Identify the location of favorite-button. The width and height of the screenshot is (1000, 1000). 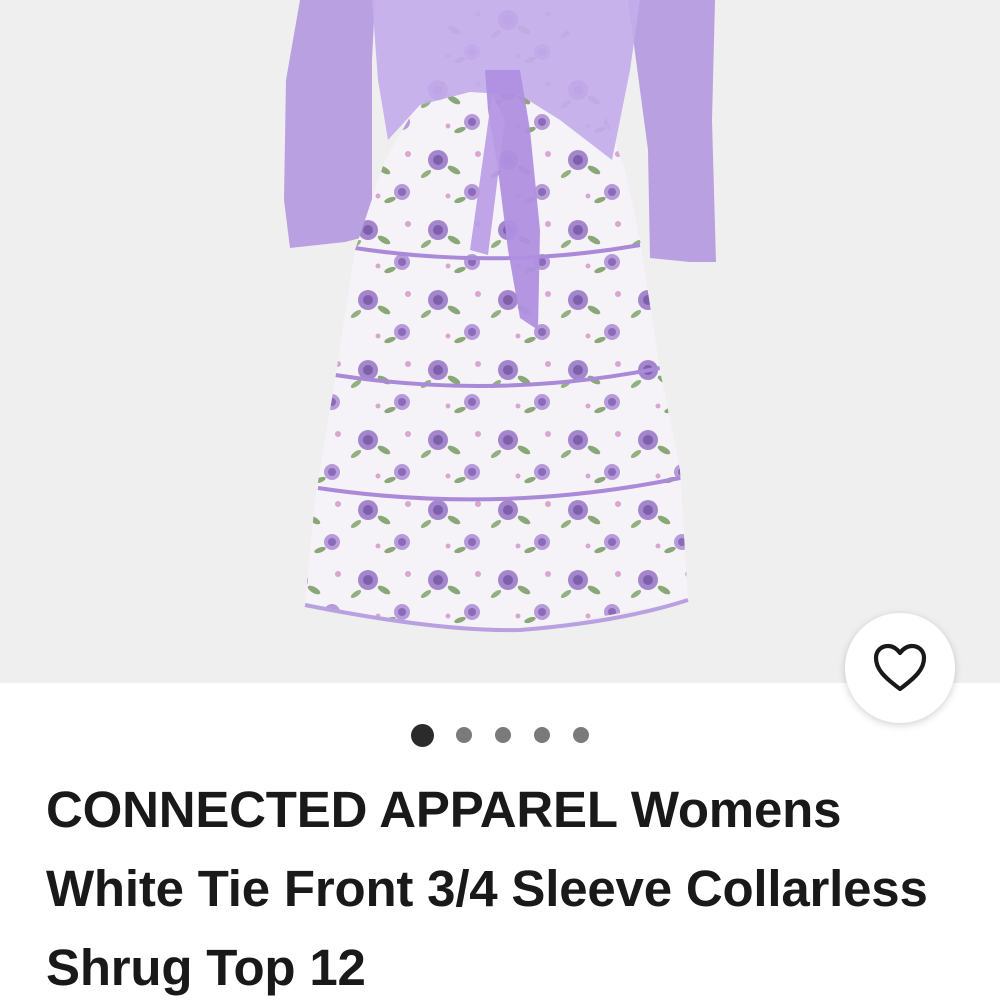
(900, 668).